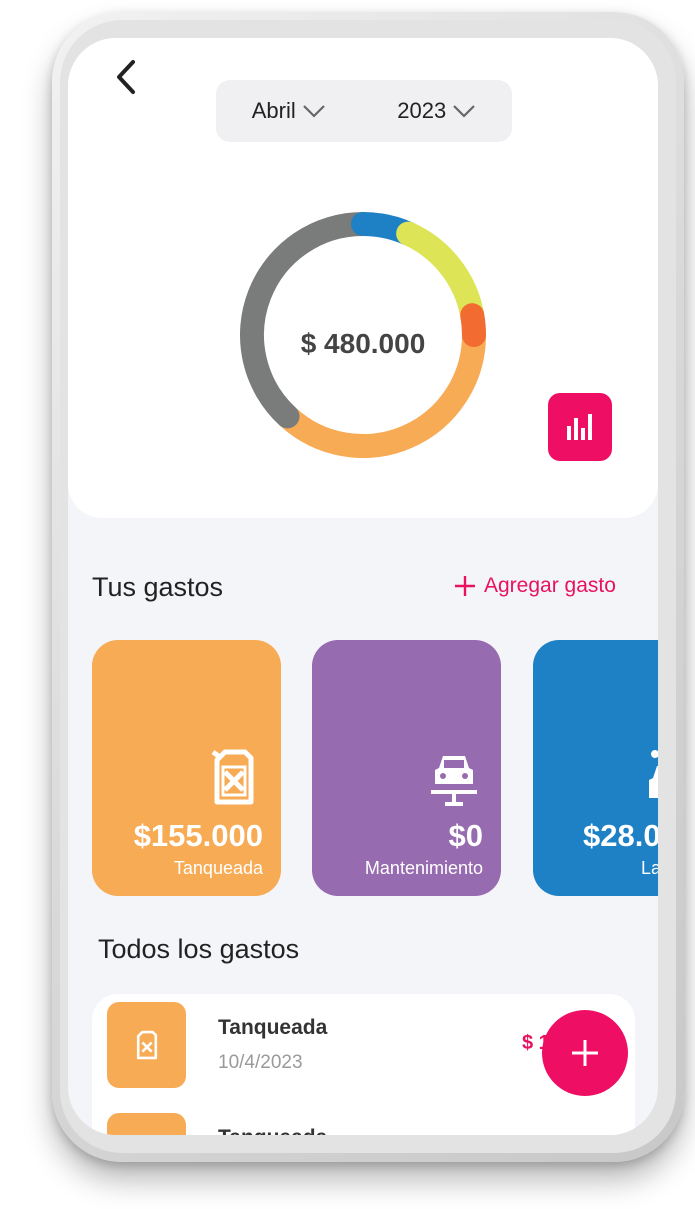 The width and height of the screenshot is (695, 1209). I want to click on category-name: Lavada, so click(649, 868).